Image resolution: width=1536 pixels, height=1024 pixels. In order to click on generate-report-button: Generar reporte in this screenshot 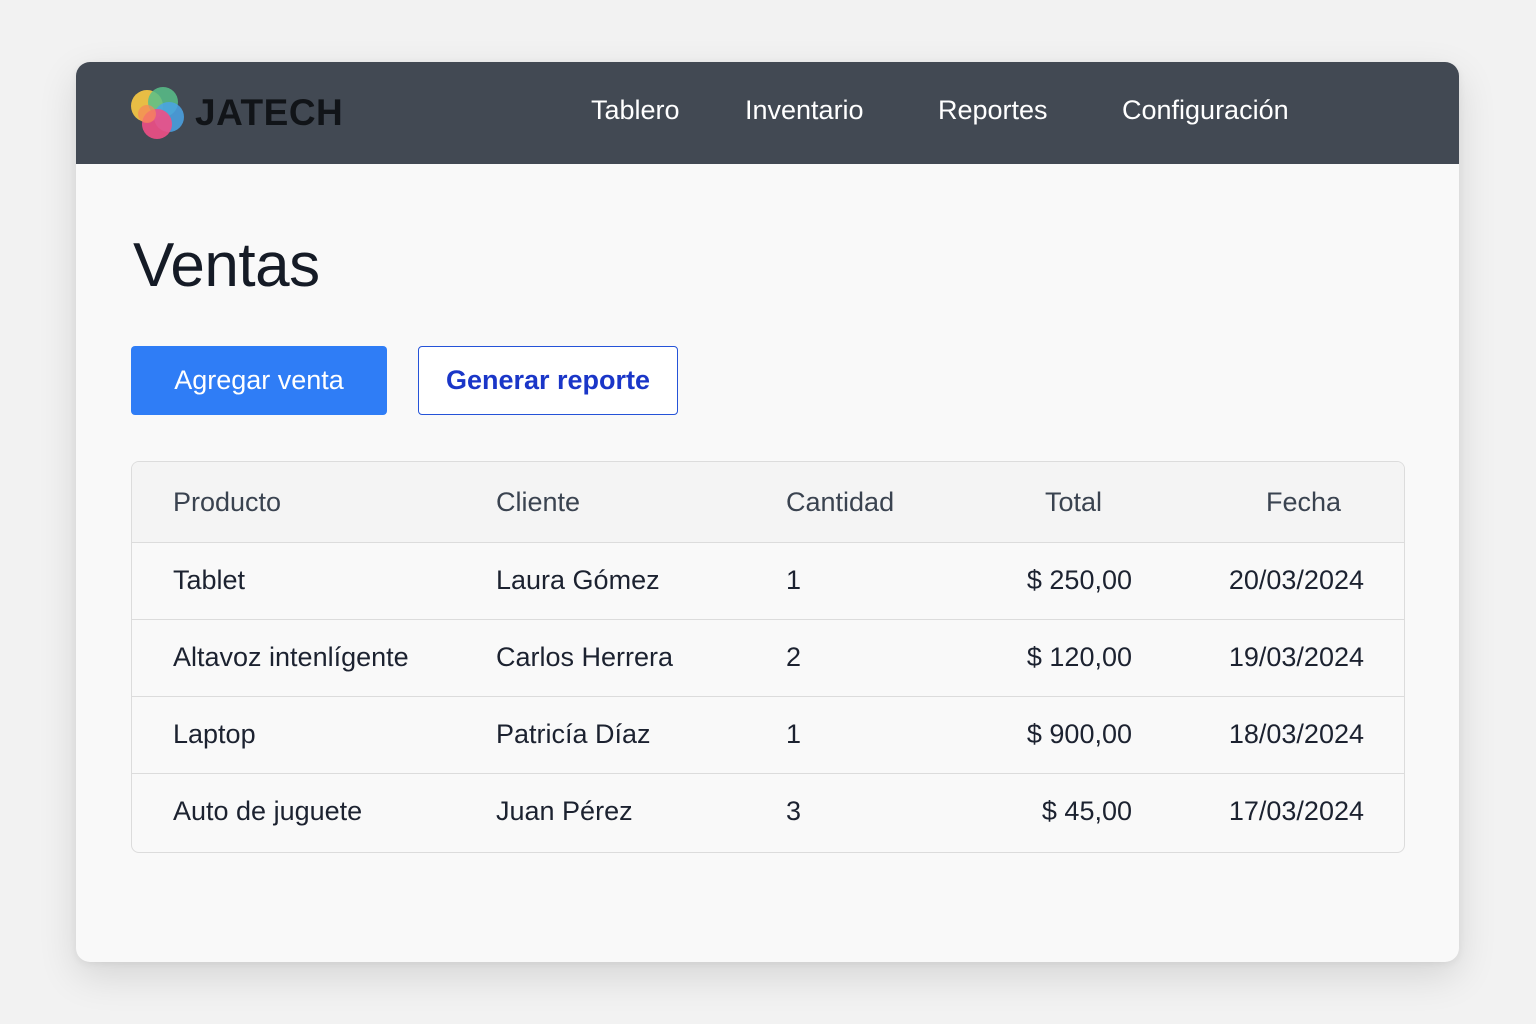, I will do `click(548, 380)`.